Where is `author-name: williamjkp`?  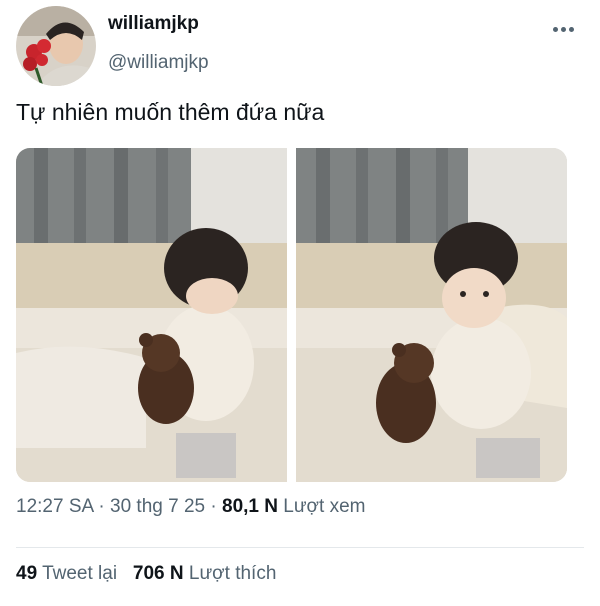 author-name: williamjkp is located at coordinates (153, 24).